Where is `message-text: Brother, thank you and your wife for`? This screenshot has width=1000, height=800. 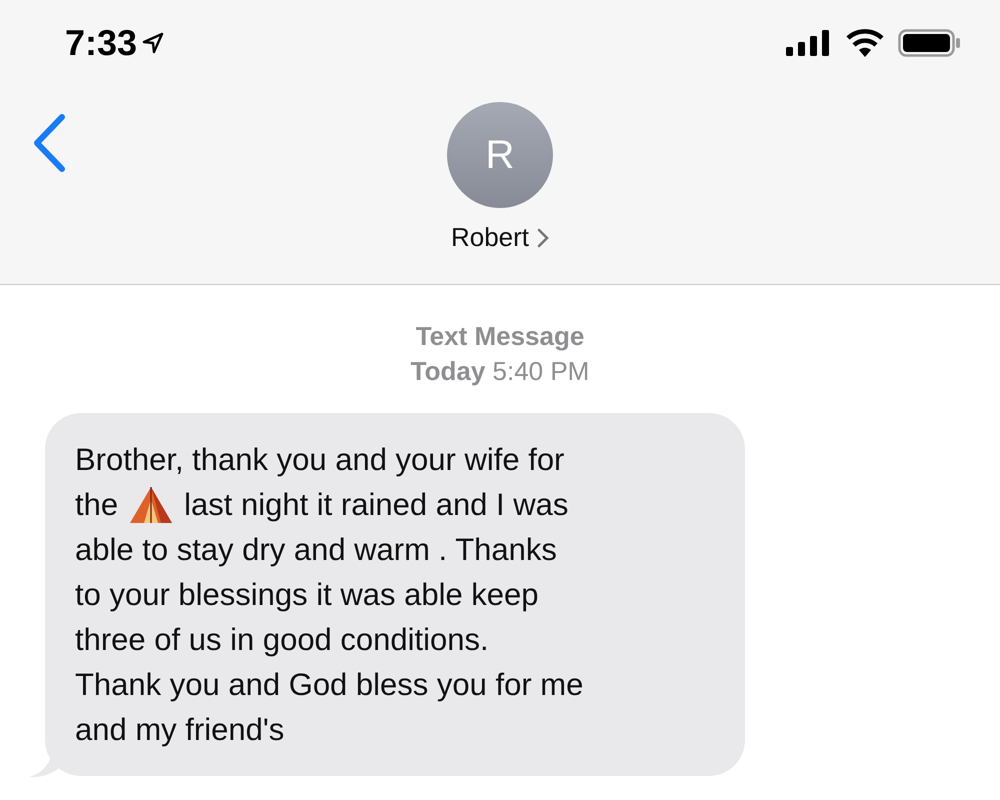 message-text: Brother, thank you and your wife for is located at coordinates (319, 460).